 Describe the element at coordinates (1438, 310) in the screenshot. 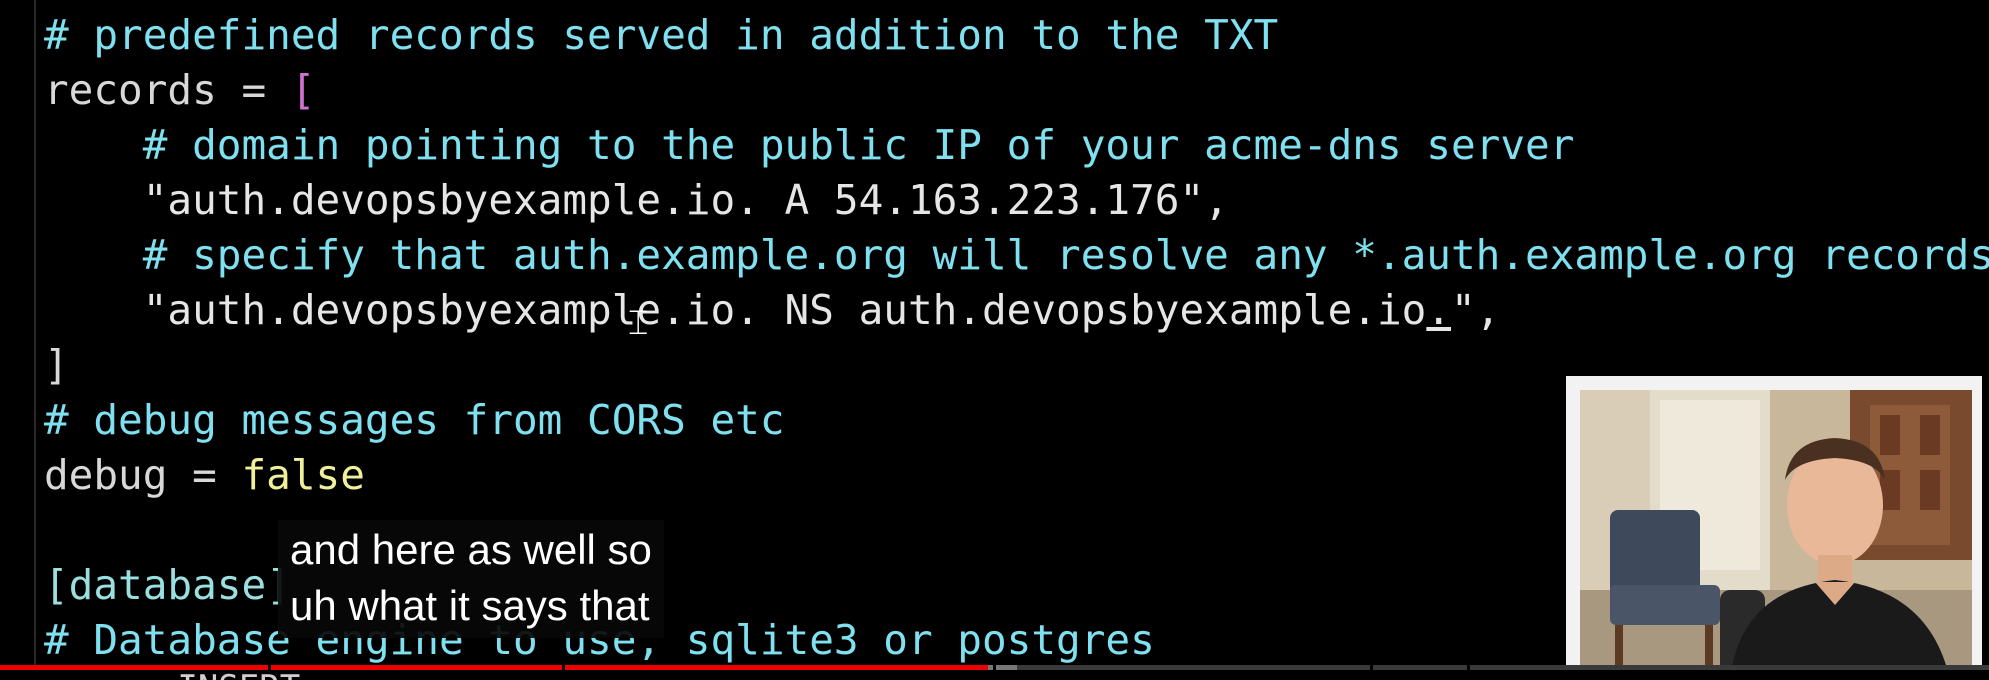

I see `code-token: .` at that location.